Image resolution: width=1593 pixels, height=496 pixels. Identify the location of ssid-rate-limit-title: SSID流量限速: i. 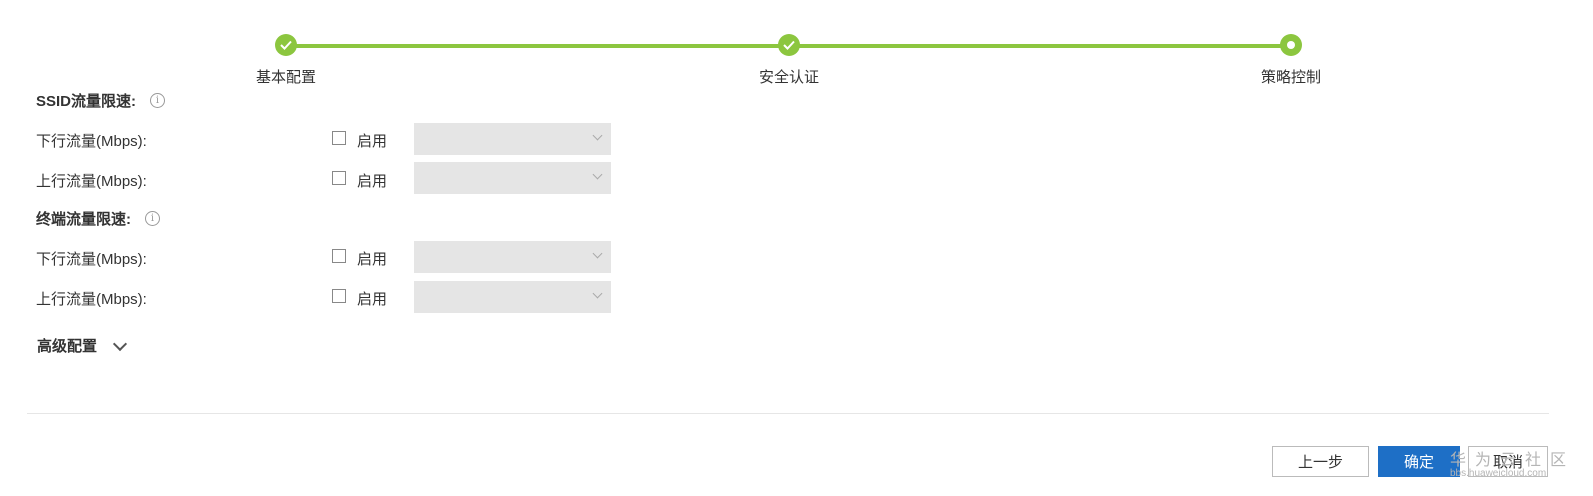
(101, 100).